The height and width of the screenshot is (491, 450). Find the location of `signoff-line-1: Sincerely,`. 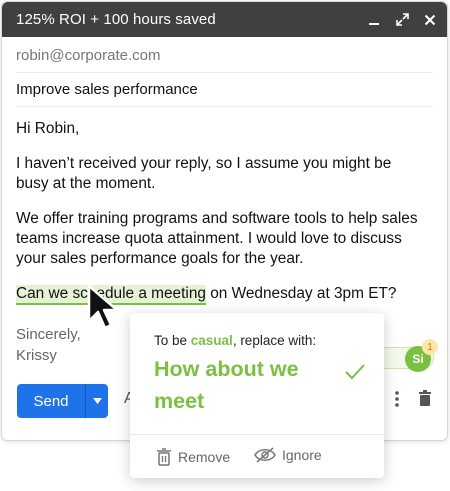

signoff-line-1: Sincerely, is located at coordinates (48, 334).